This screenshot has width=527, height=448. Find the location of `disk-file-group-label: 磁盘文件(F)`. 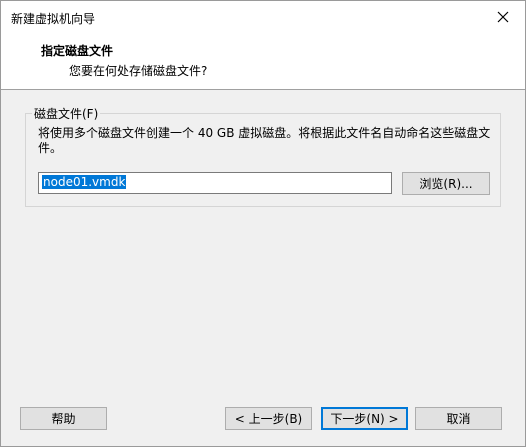

disk-file-group-label: 磁盘文件(F) is located at coordinates (66, 113).